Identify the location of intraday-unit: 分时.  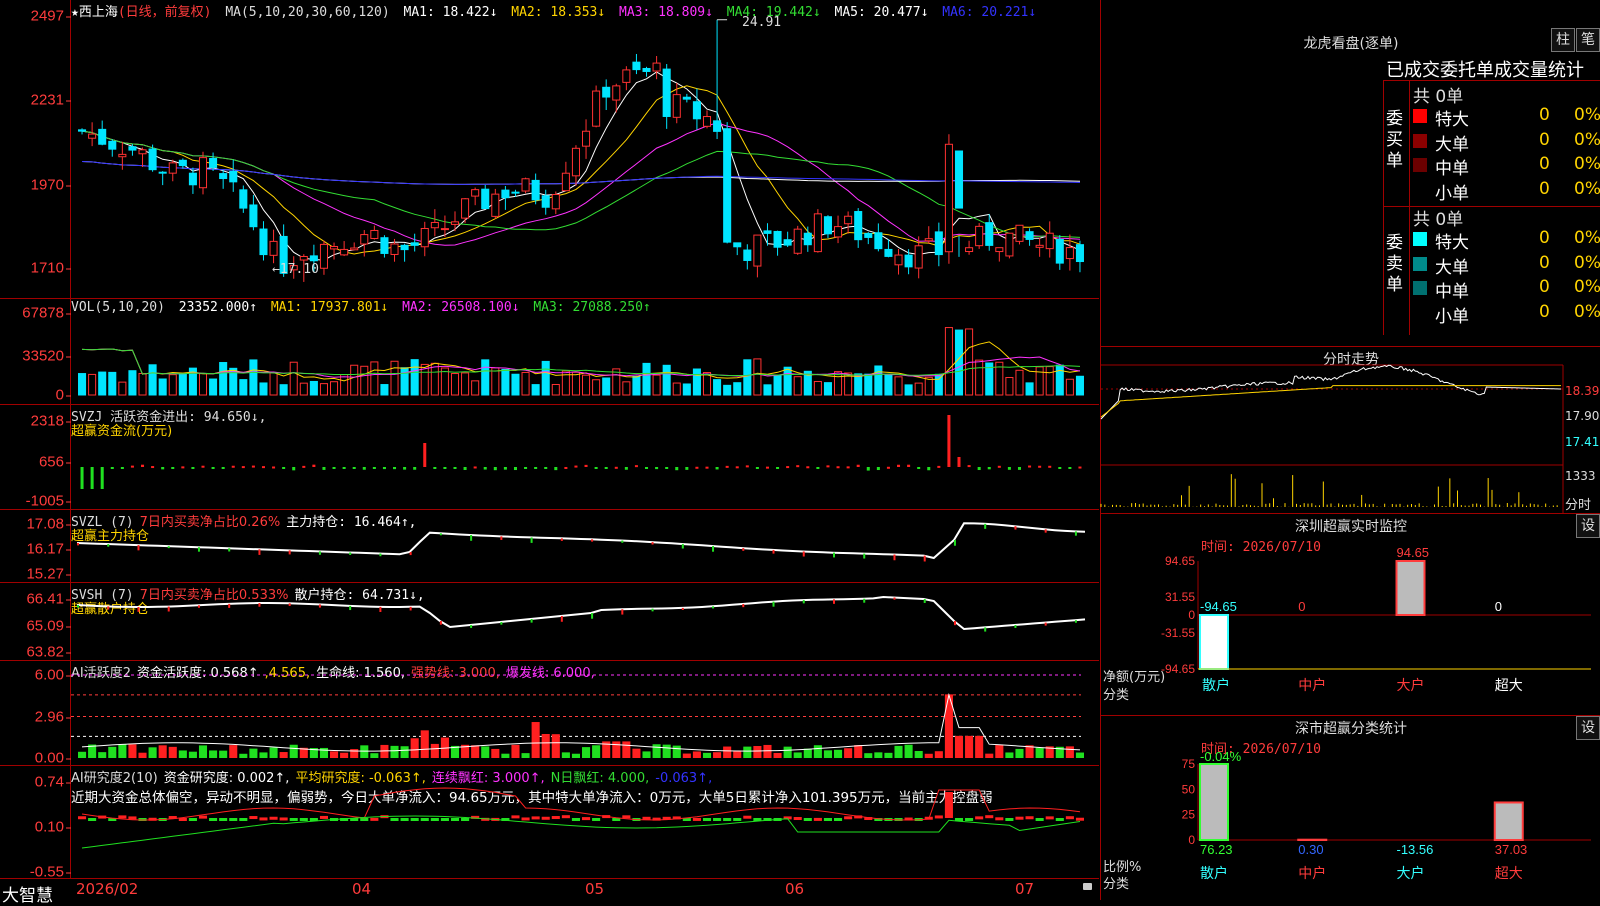
(1578, 503).